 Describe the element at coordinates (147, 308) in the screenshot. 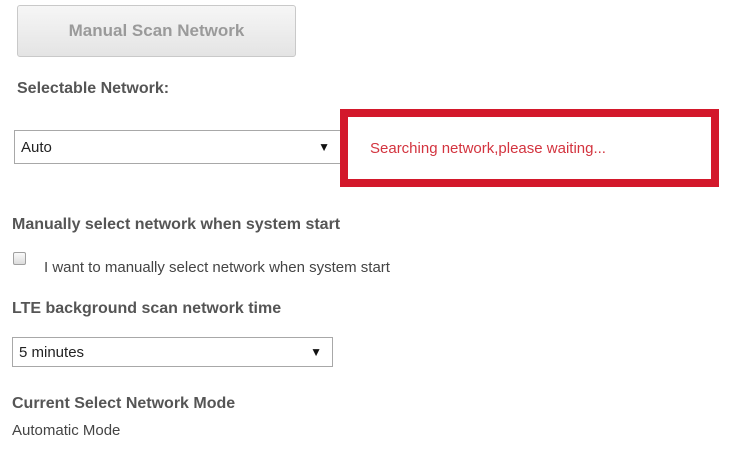

I see `lte-scan-time-heading: LTE background scan network time` at that location.